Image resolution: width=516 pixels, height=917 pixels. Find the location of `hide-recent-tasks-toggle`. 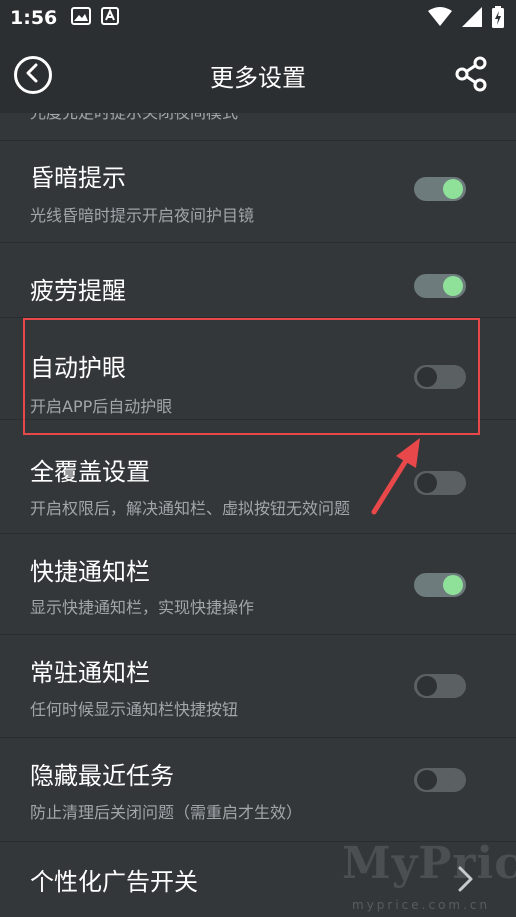

hide-recent-tasks-toggle is located at coordinates (440, 780).